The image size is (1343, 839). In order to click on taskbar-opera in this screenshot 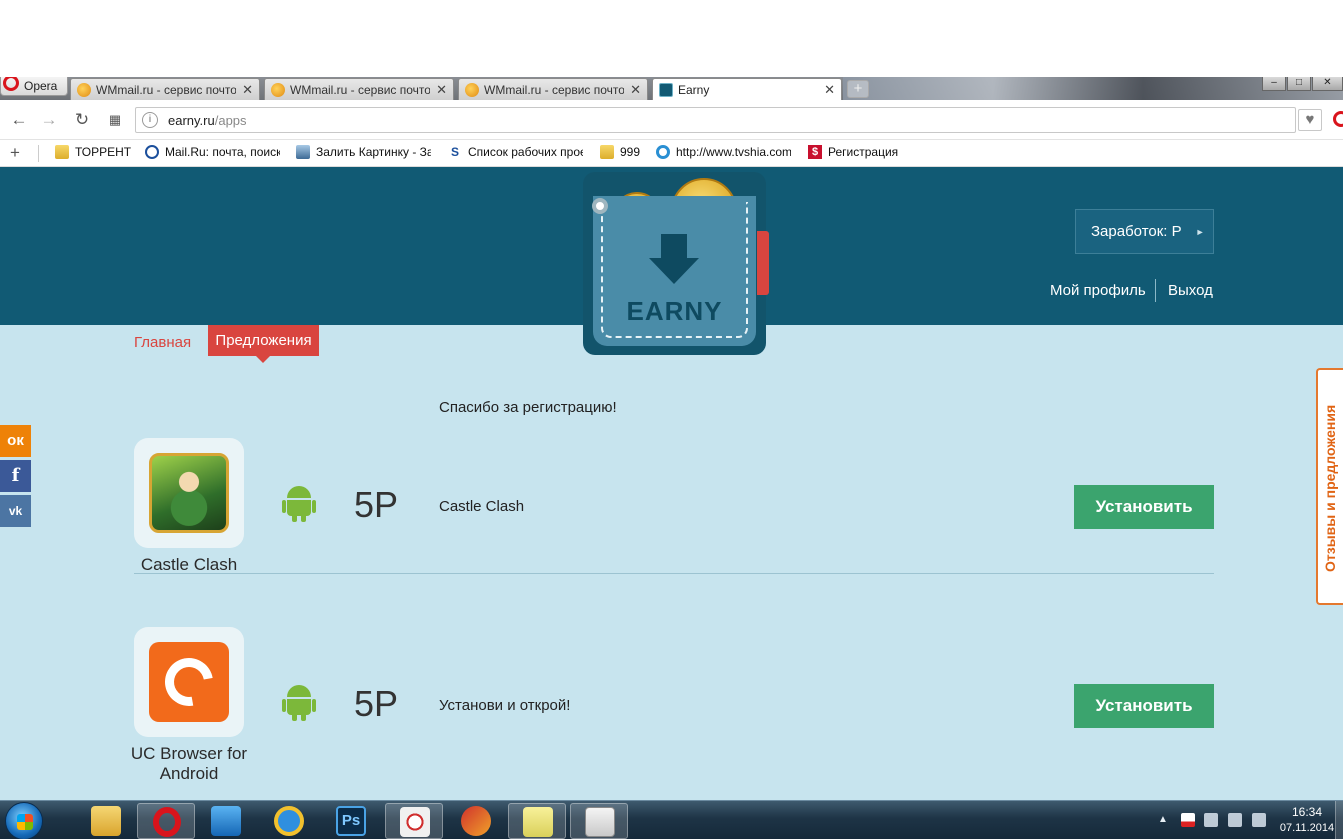, I will do `click(166, 821)`.